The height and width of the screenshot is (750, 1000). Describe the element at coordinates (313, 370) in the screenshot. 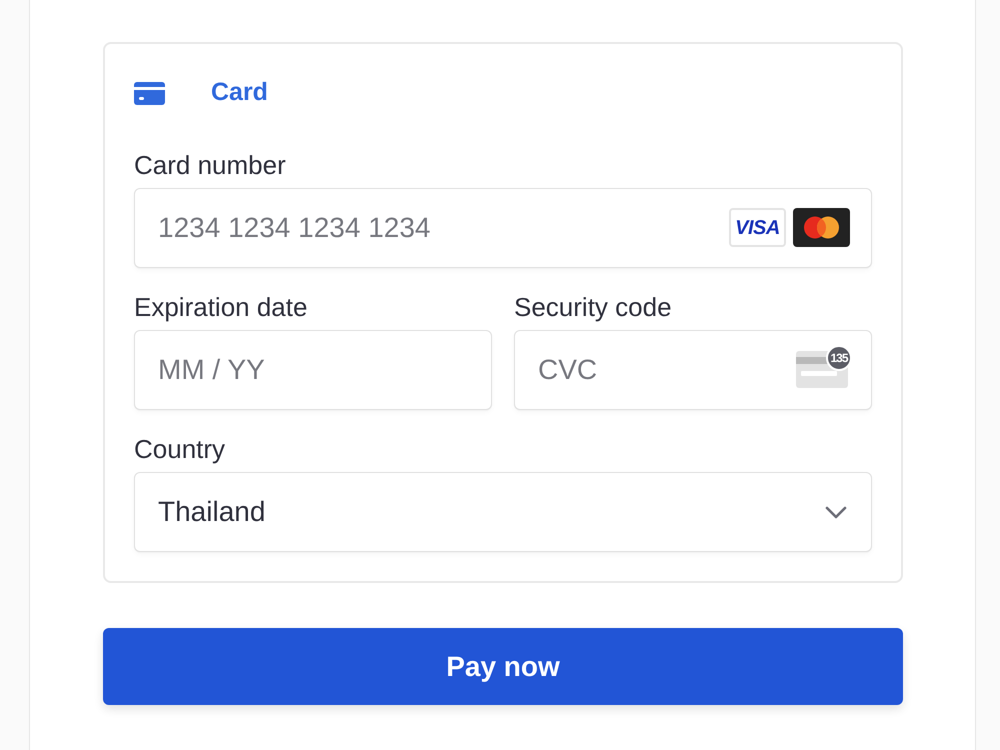

I see `expiration-date-field: MM / YY` at that location.